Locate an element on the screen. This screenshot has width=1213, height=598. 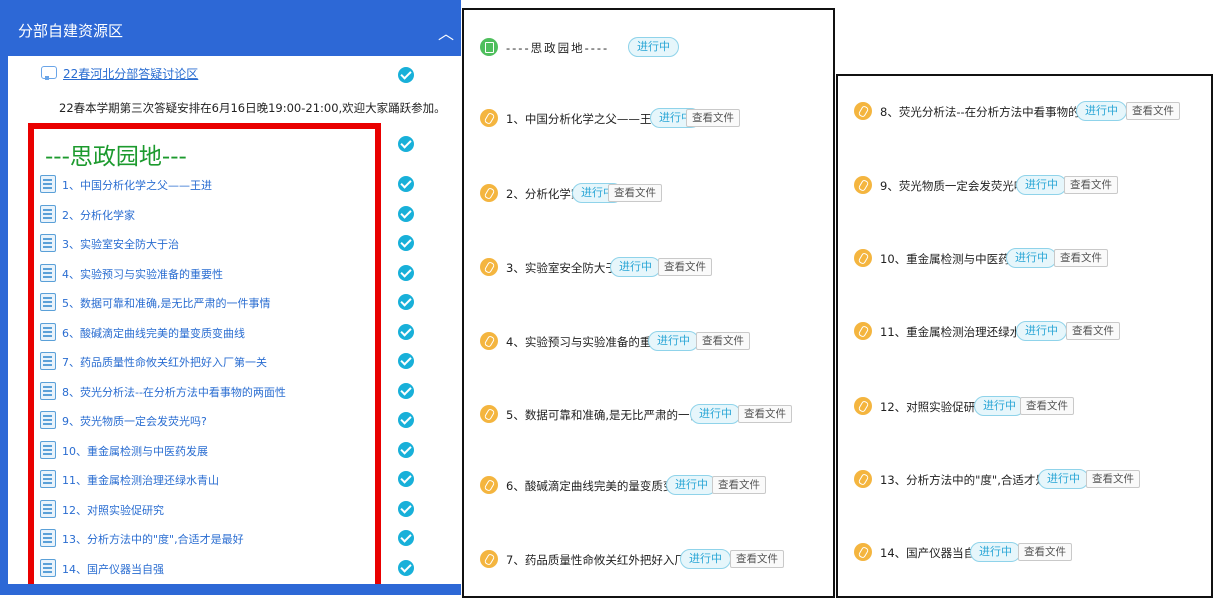
resource-item-label: 12、对照实验促研究 is located at coordinates (113, 510).